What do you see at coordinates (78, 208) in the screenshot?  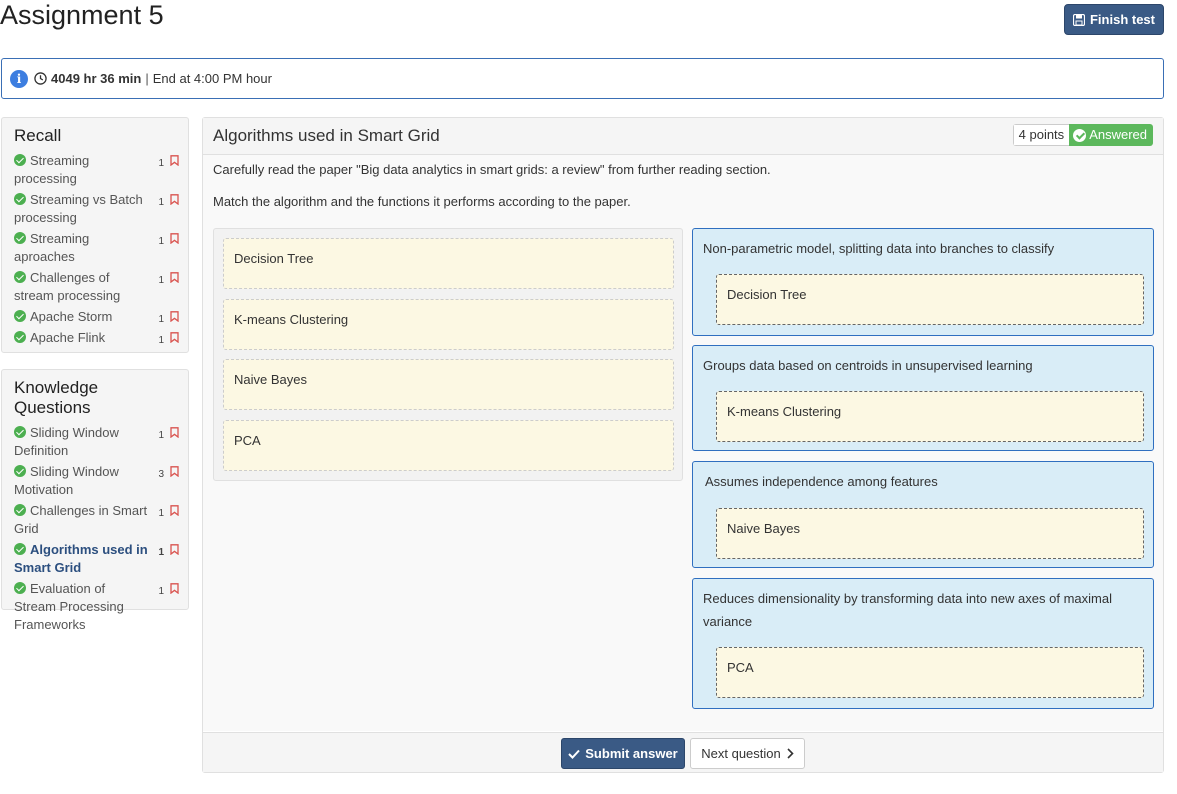 I see `sidebar-item-label: Streaming vs Batch processing` at bounding box center [78, 208].